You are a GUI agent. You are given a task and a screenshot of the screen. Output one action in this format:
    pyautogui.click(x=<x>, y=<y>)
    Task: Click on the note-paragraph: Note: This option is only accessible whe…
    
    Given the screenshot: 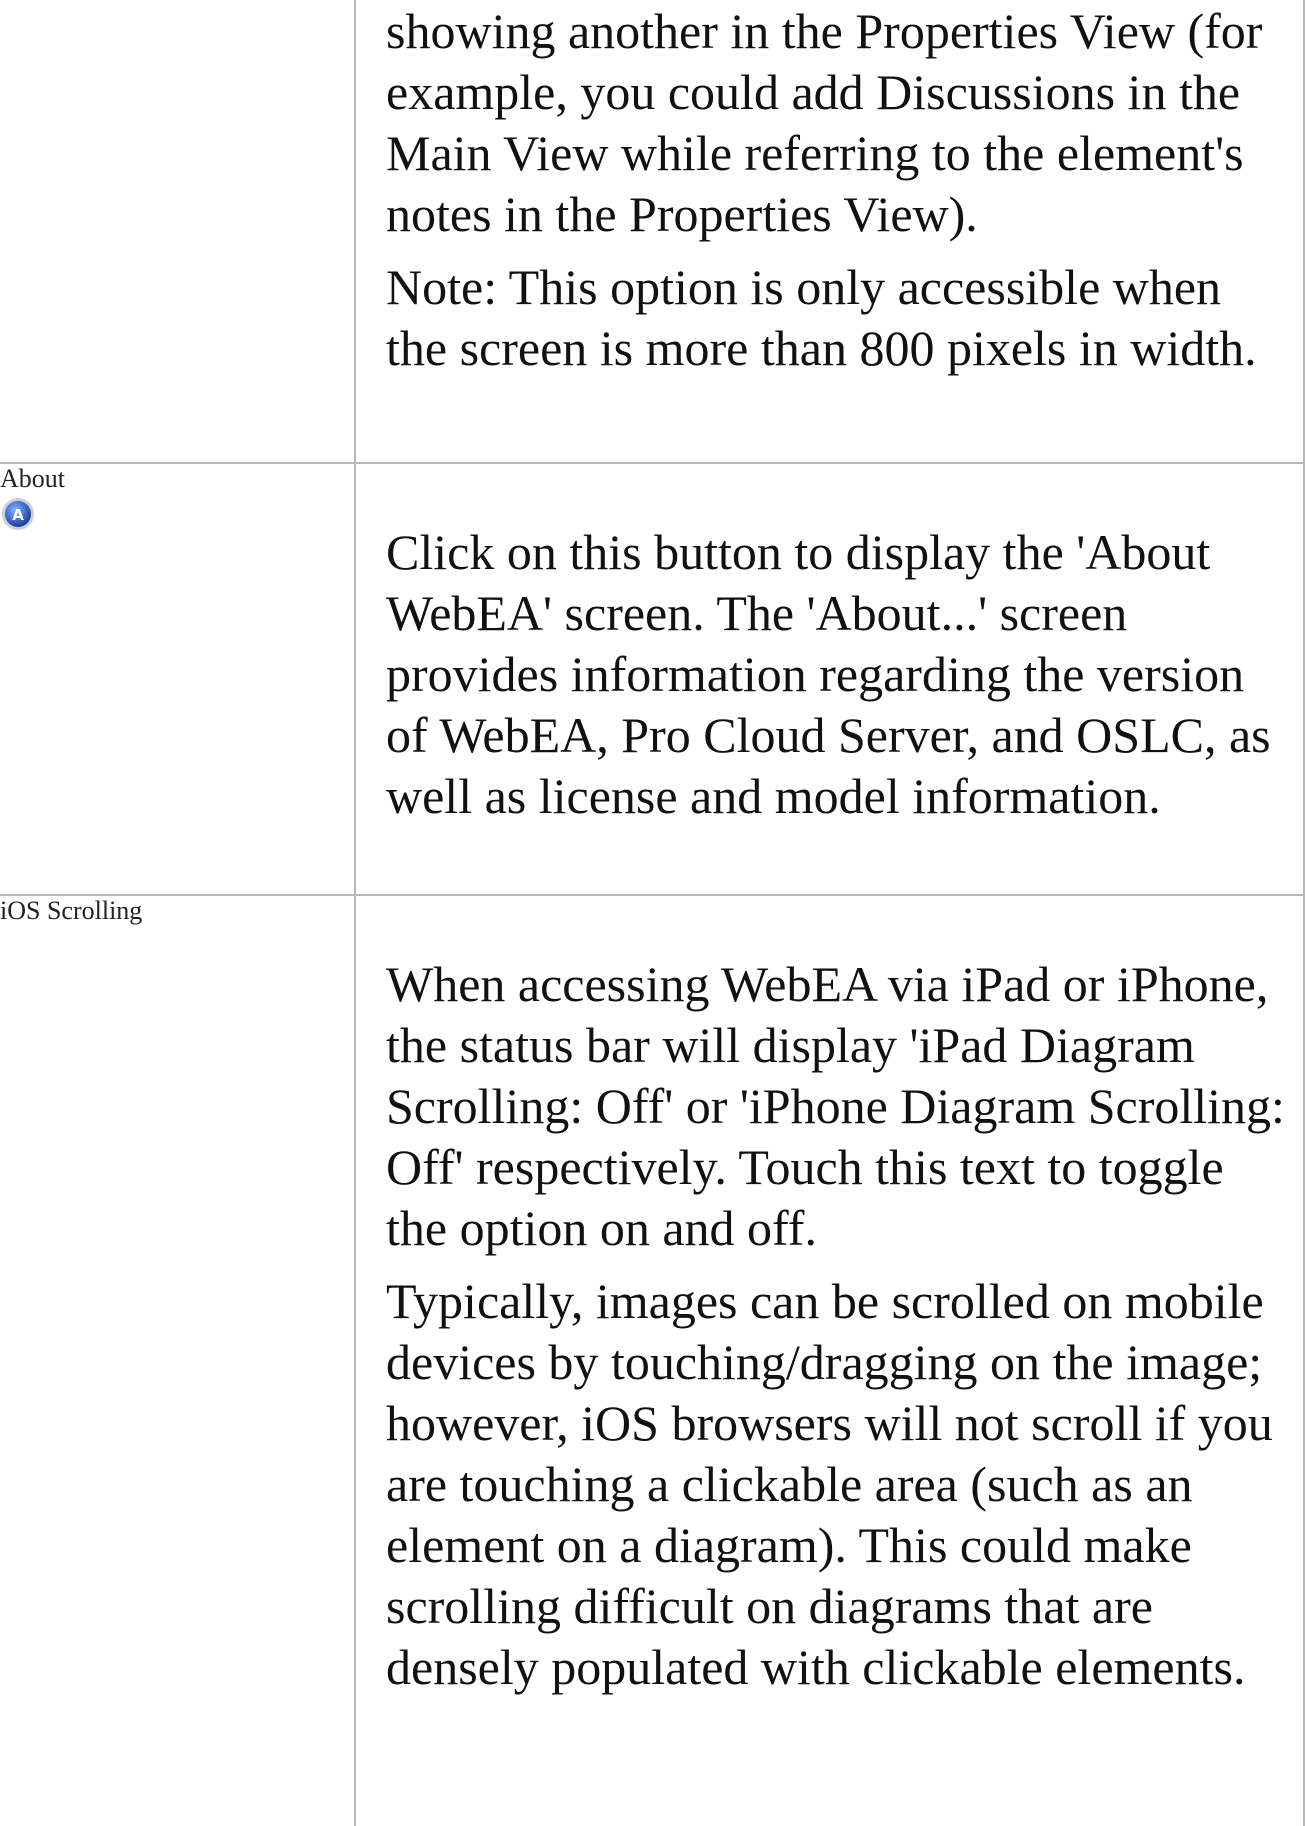 What is the action you would take?
    pyautogui.click(x=821, y=317)
    